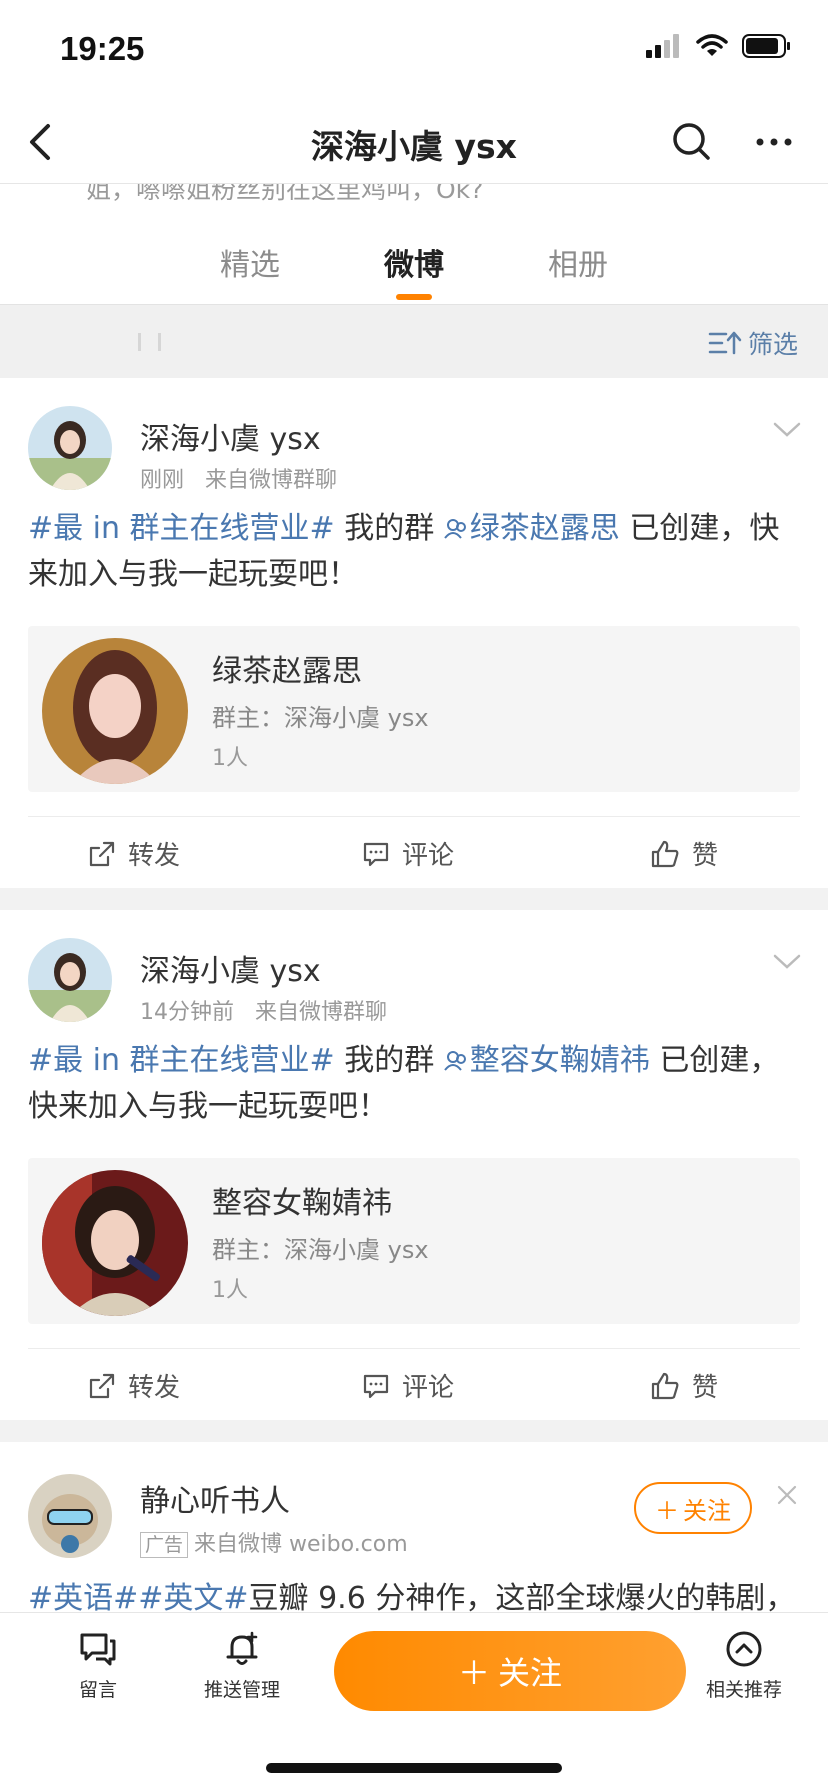 This screenshot has width=828, height=1792. What do you see at coordinates (522, 1596) in the screenshot?
I see `post-text-part: 豆瓣 9.6 分神作，这部全球爆火的韩剧，` at bounding box center [522, 1596].